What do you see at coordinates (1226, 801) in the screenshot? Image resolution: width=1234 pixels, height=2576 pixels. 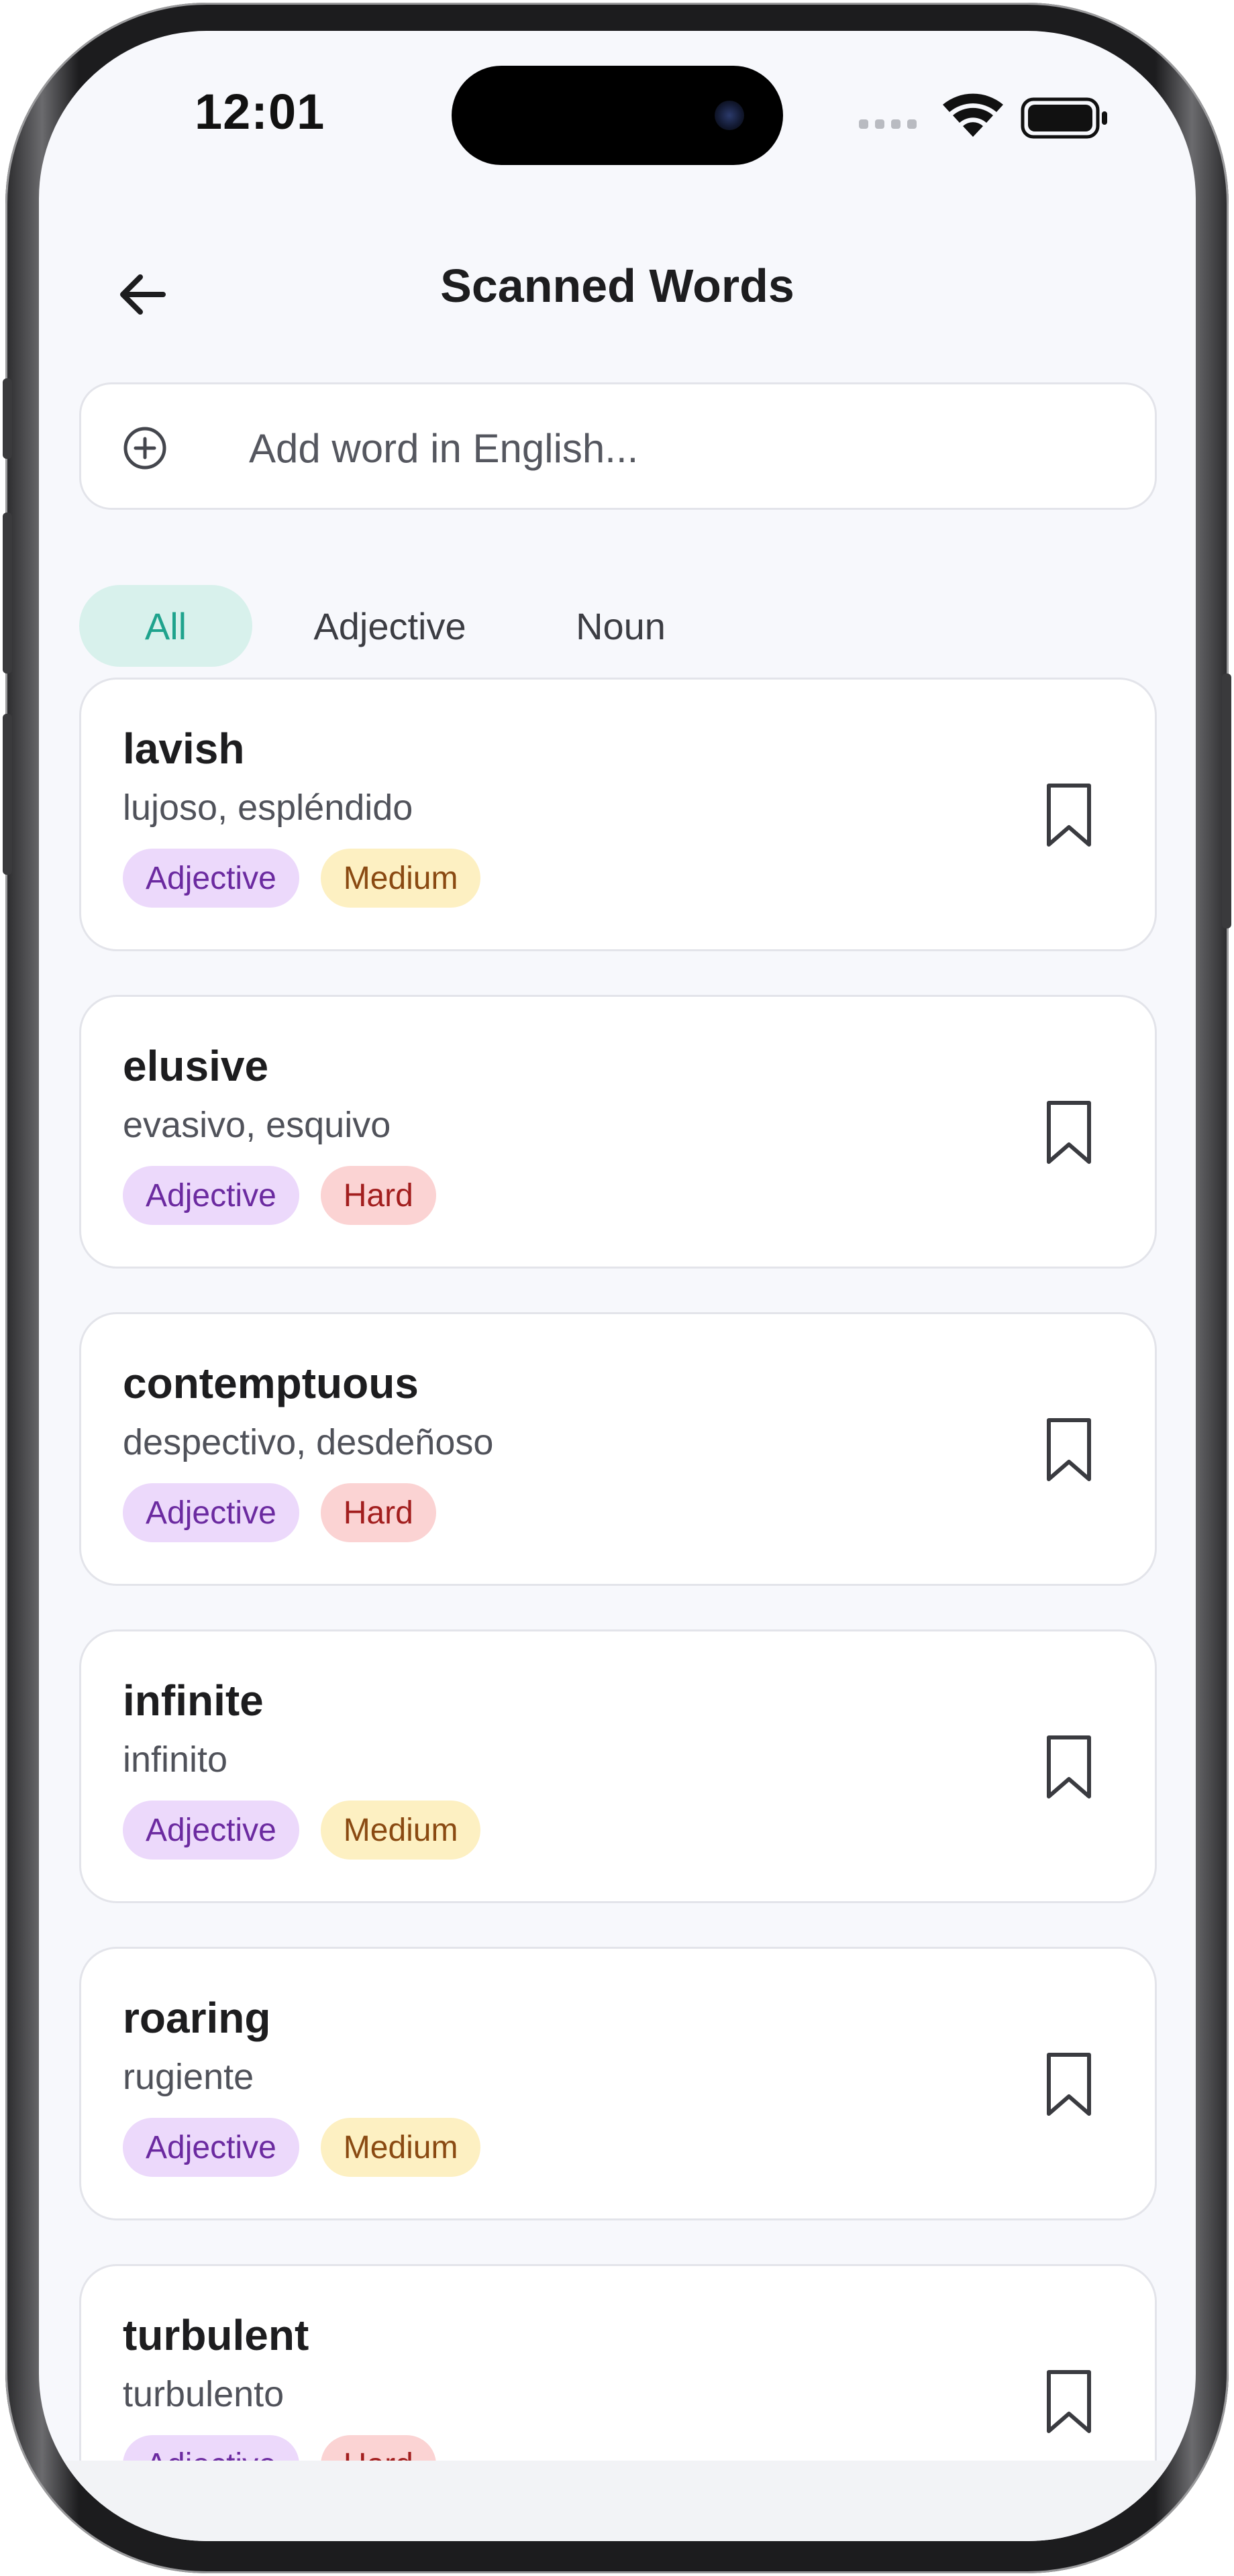 I see `device-power-button` at bounding box center [1226, 801].